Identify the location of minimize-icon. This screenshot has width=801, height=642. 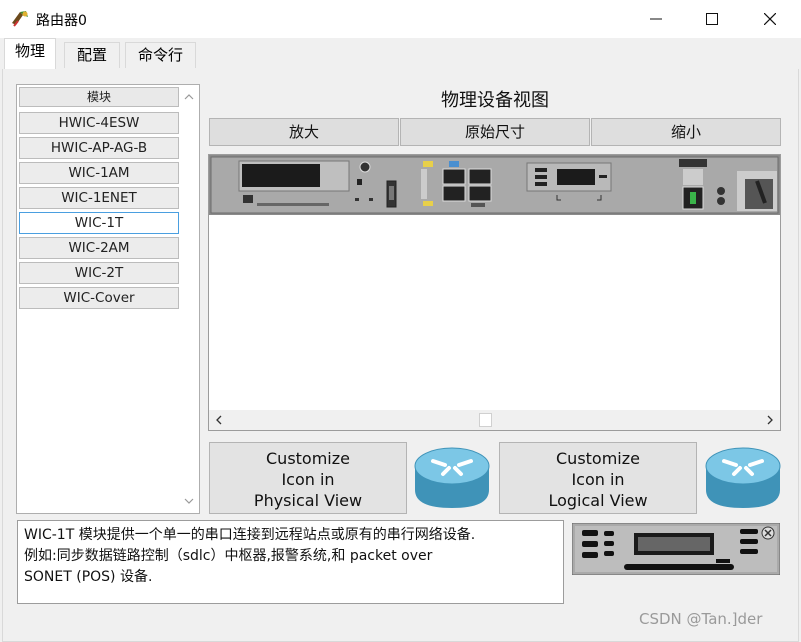
(656, 19).